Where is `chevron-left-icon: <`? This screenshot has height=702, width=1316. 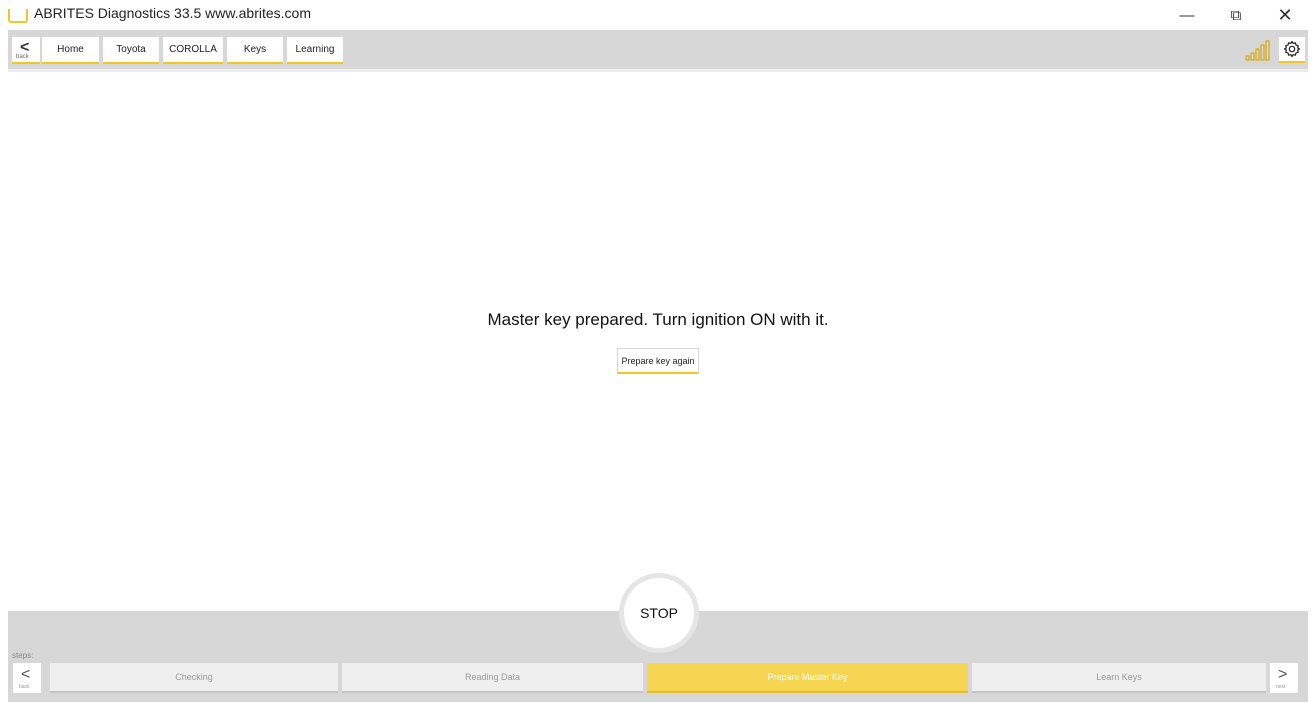 chevron-left-icon: < is located at coordinates (26, 674).